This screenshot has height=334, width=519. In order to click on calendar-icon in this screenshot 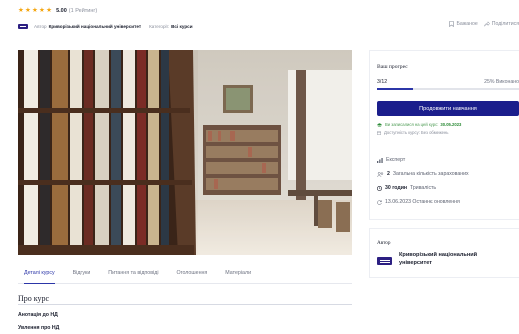, I will do `click(379, 132)`.